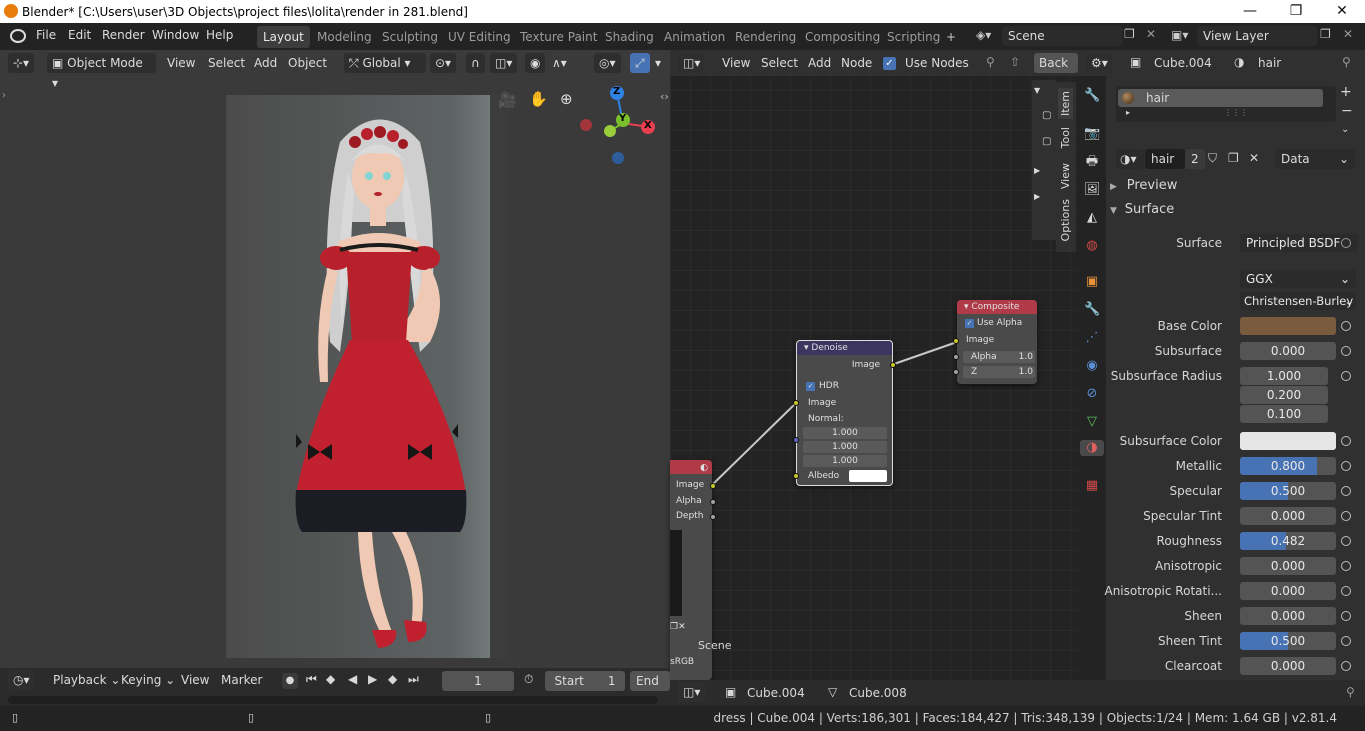 This screenshot has height=731, width=1365. Describe the element at coordinates (1092, 246) in the screenshot. I see `world-tab-icon: ◍` at that location.